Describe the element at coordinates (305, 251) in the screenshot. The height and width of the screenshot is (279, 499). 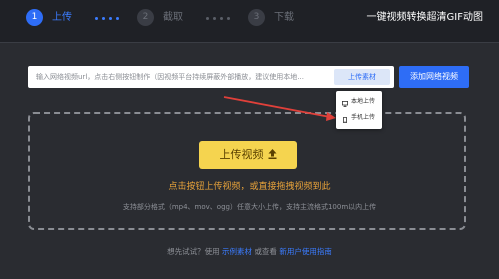
I see `new-user-guide-link: 新用户使用指南` at that location.